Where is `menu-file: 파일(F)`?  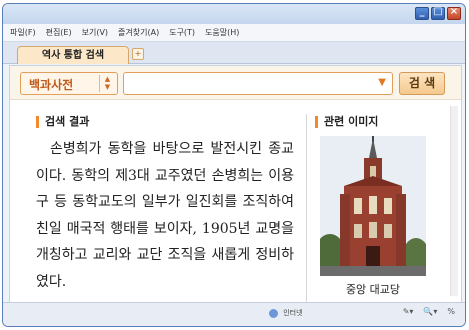 menu-file: 파일(F) is located at coordinates (23, 32).